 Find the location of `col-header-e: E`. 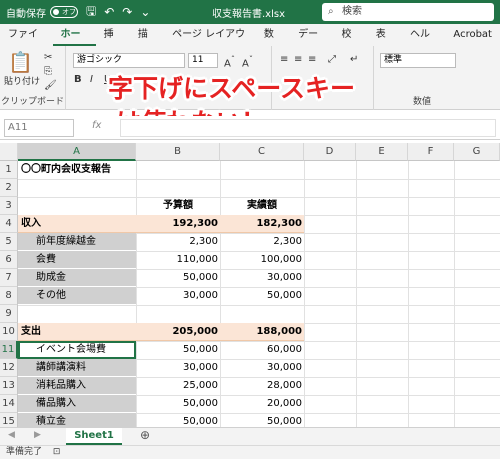

col-header-e: E is located at coordinates (382, 152).